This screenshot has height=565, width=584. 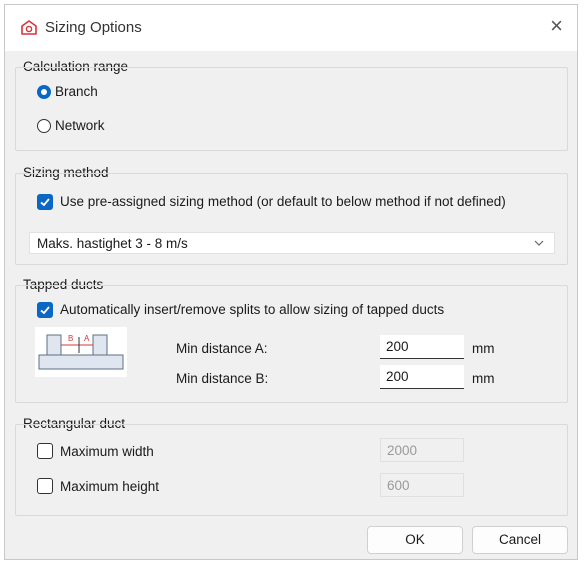 What do you see at coordinates (291, 109) in the screenshot?
I see `calc-range-group` at bounding box center [291, 109].